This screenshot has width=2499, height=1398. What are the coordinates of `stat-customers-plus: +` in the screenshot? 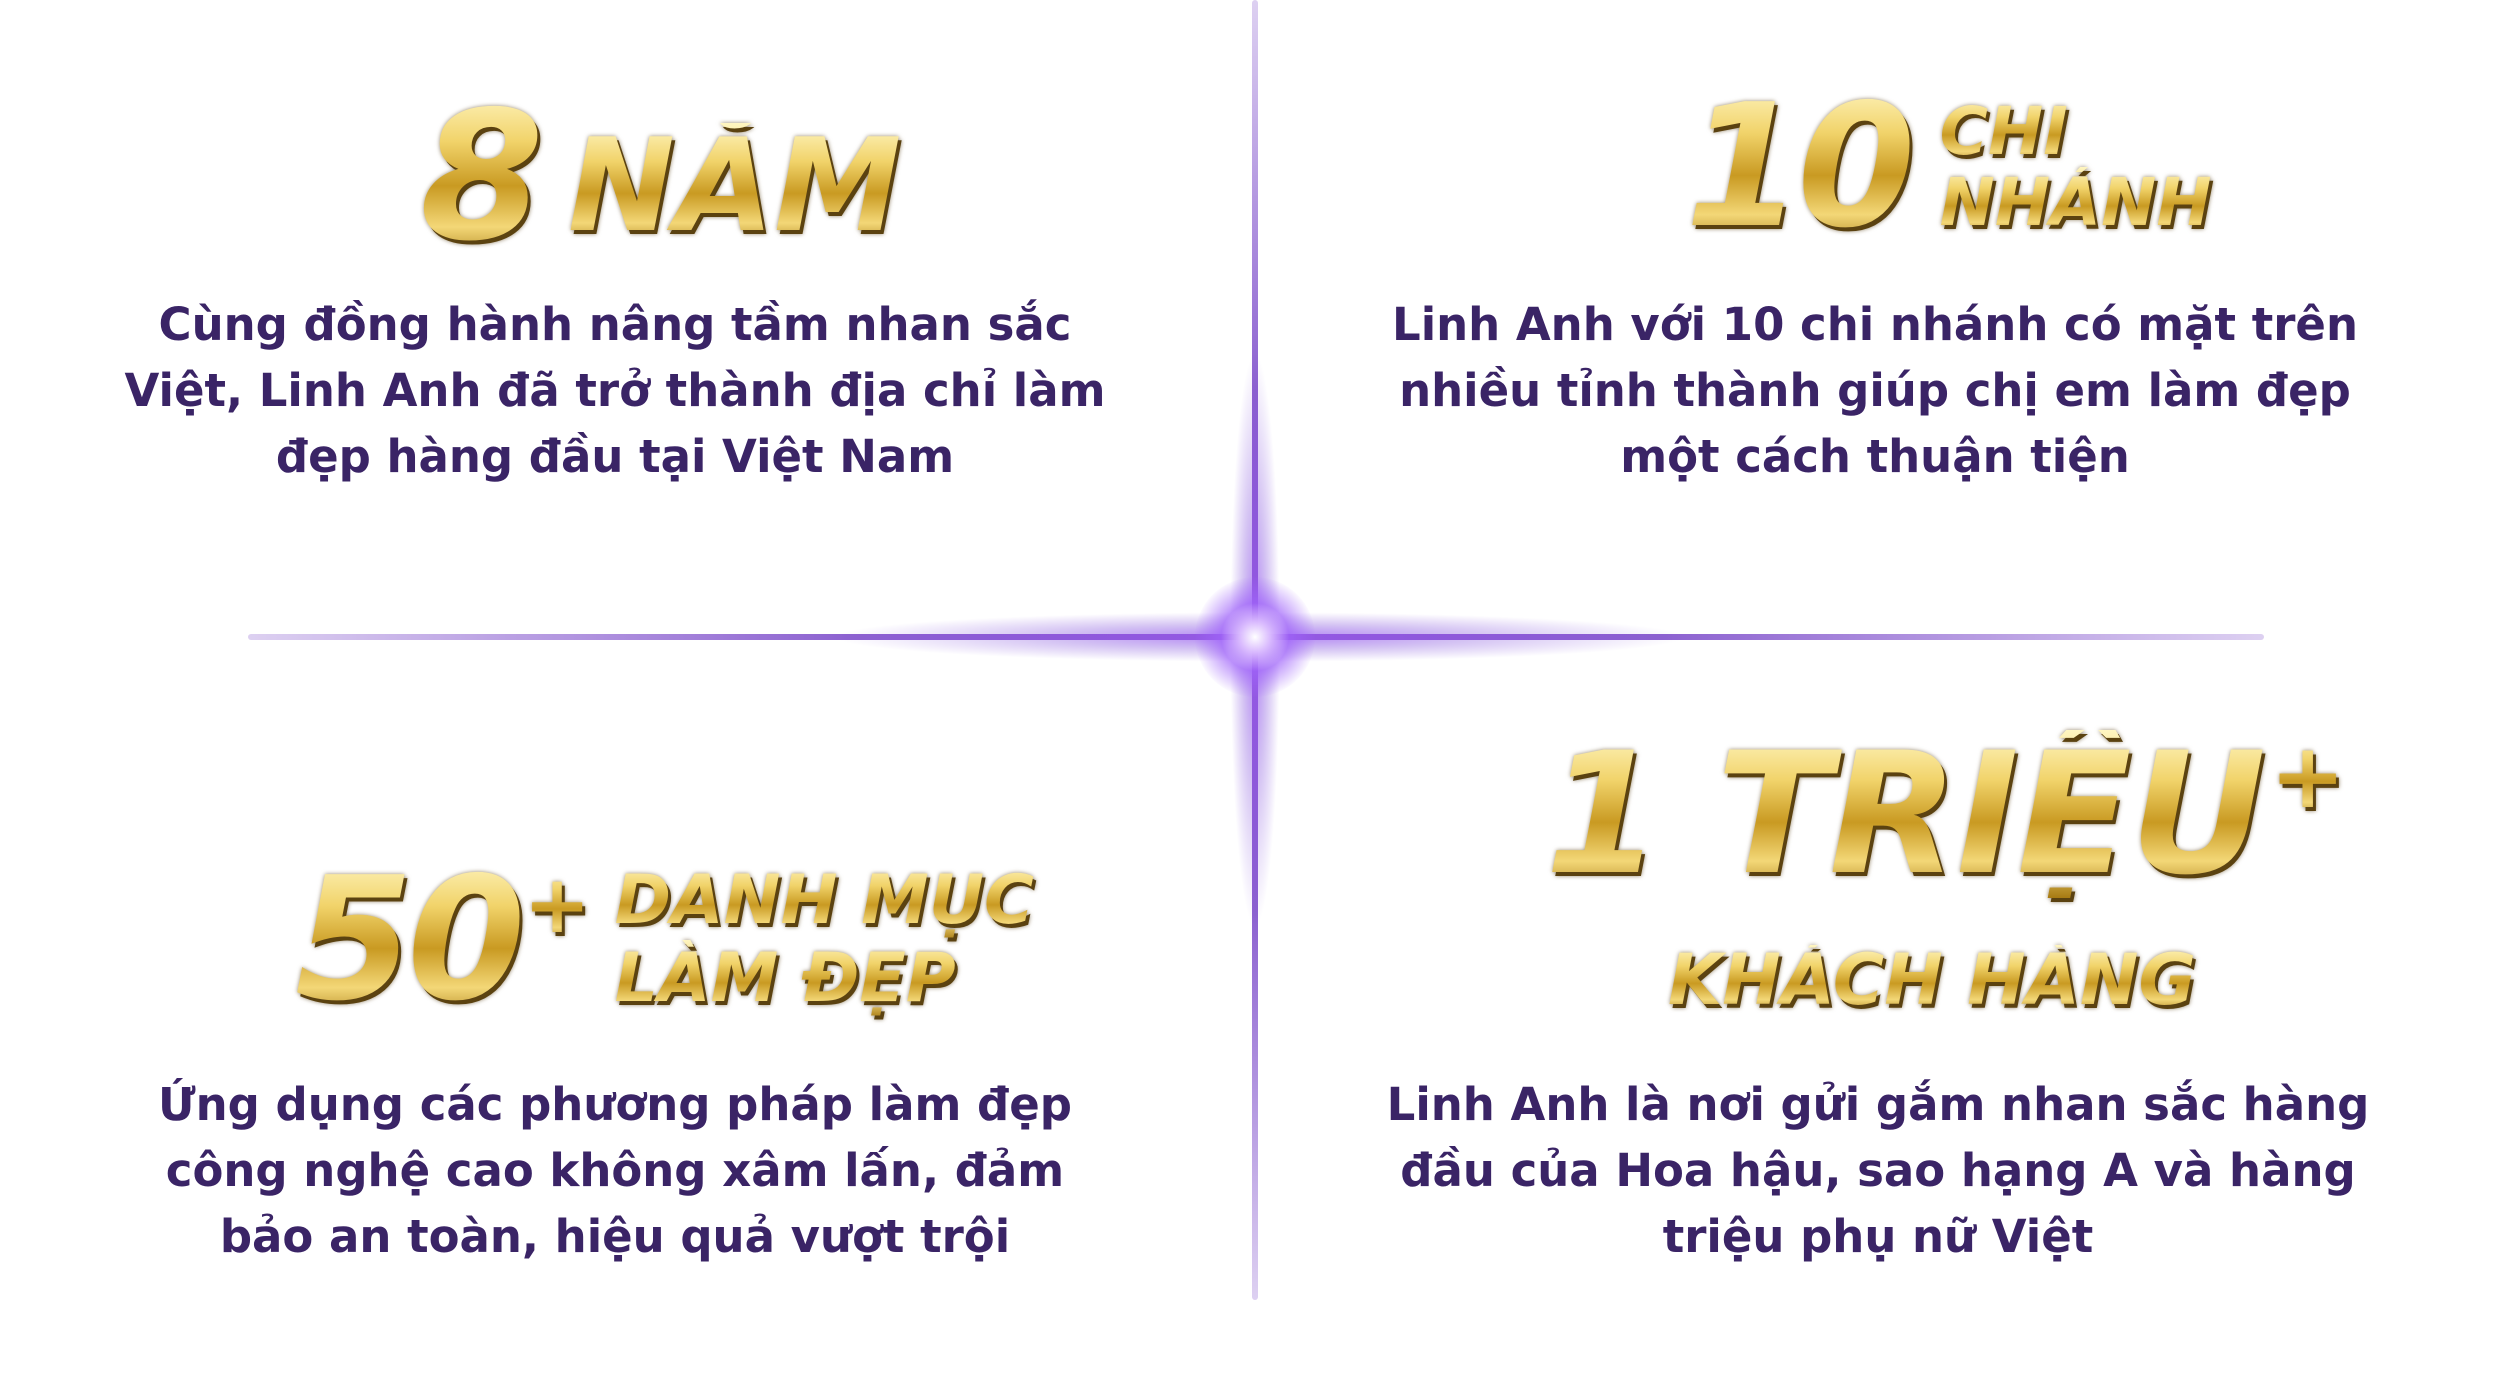 It's located at (2308, 776).